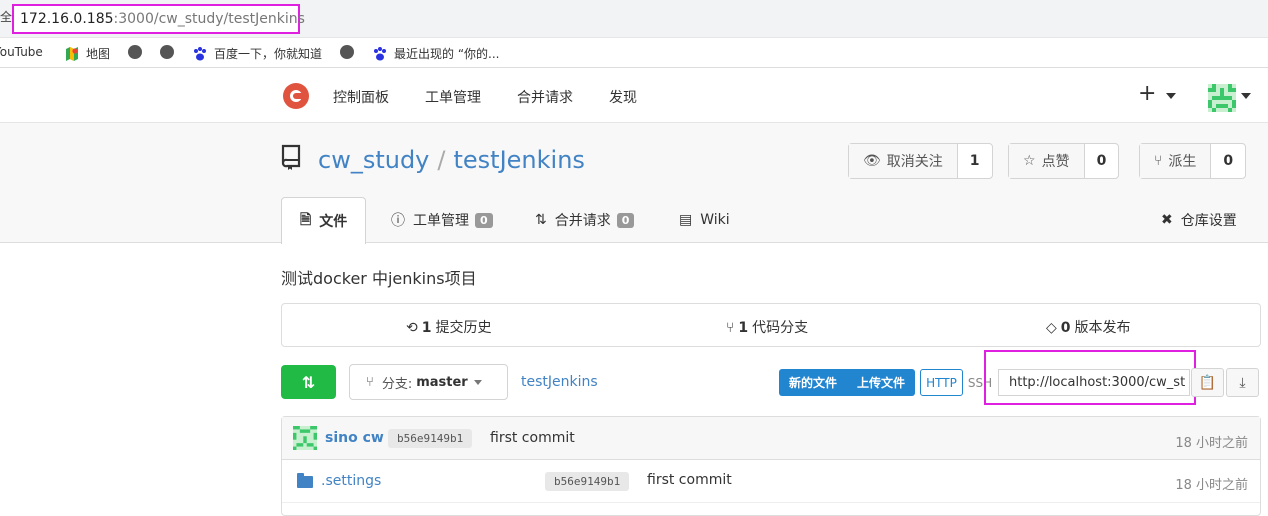 The width and height of the screenshot is (1268, 516). I want to click on fork-button: ⑂ 派生, so click(1176, 161).